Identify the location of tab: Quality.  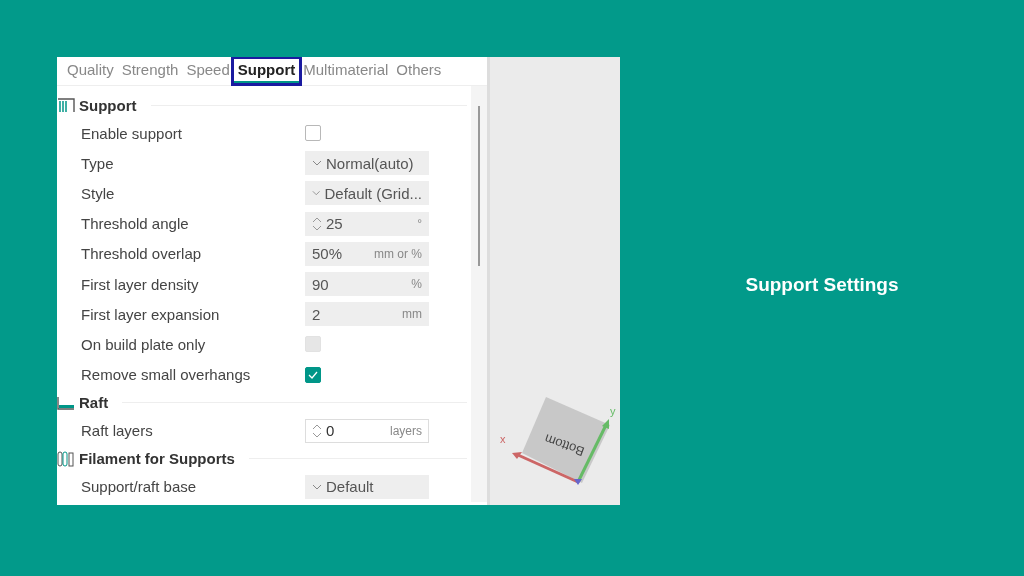
(90, 72).